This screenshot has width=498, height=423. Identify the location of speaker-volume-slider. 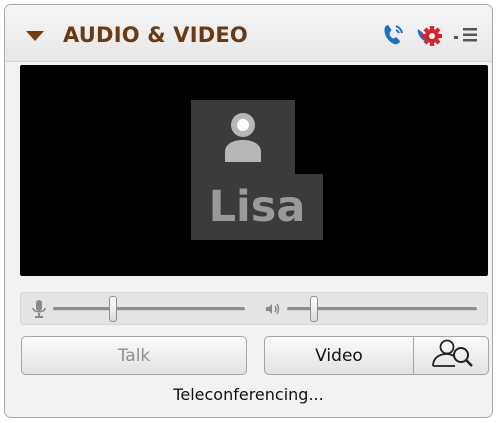
(313, 309).